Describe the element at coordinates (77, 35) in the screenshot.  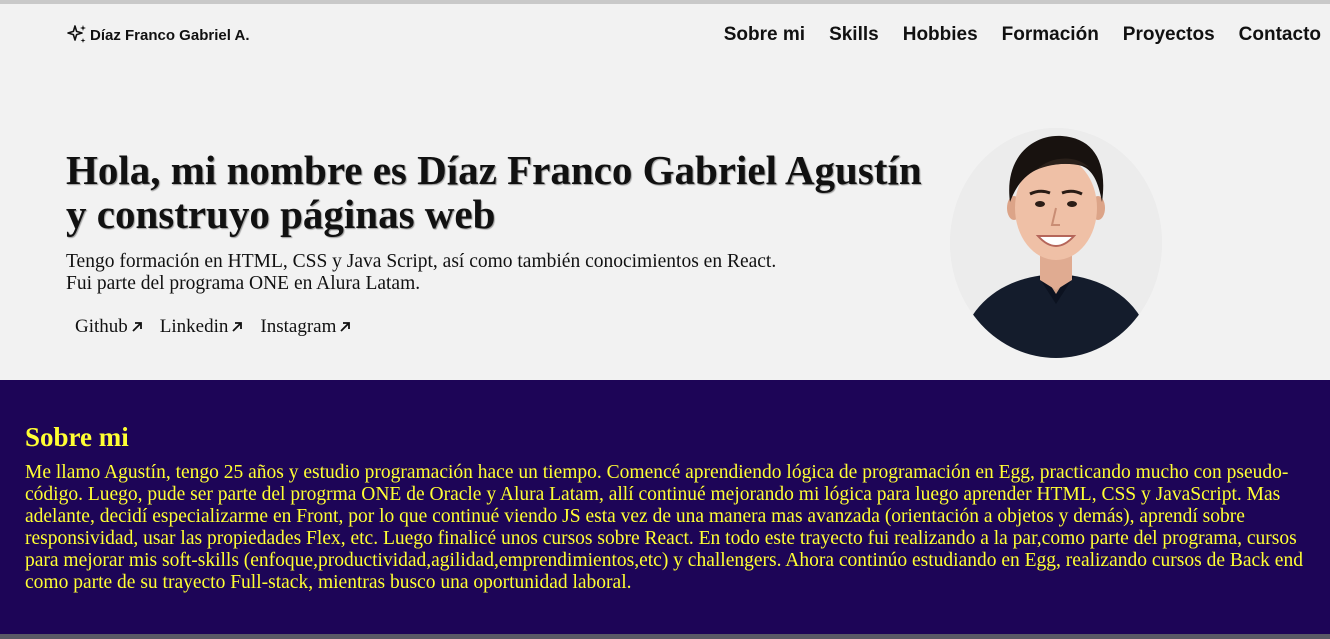
I see `sparkle-icon` at that location.